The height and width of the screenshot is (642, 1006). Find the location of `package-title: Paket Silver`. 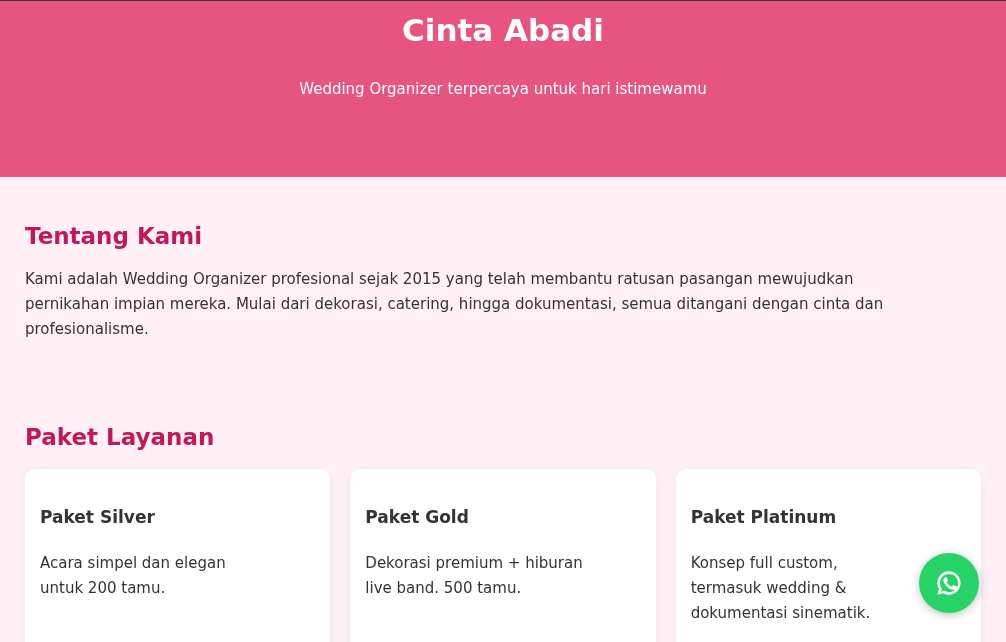

package-title: Paket Silver is located at coordinates (98, 517).